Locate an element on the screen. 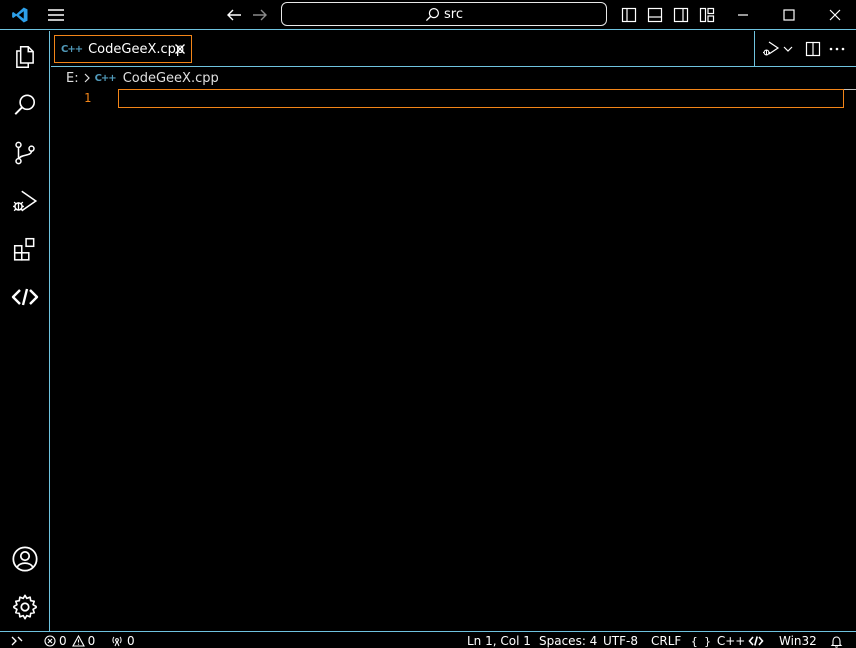 The image size is (856, 648). encoding: UTF-8 is located at coordinates (620, 640).